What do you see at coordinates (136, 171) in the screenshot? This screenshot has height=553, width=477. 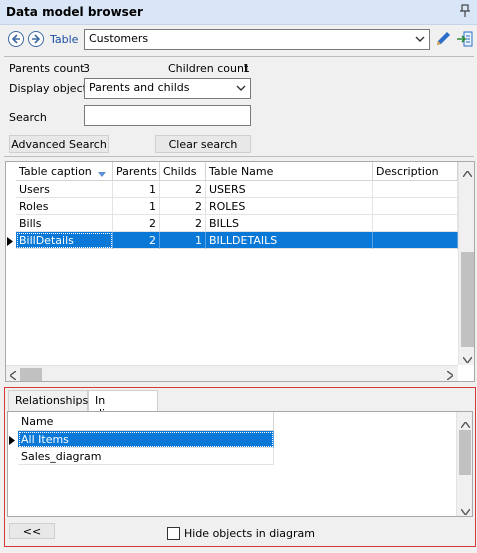 I see `column-header-parents: Parents` at bounding box center [136, 171].